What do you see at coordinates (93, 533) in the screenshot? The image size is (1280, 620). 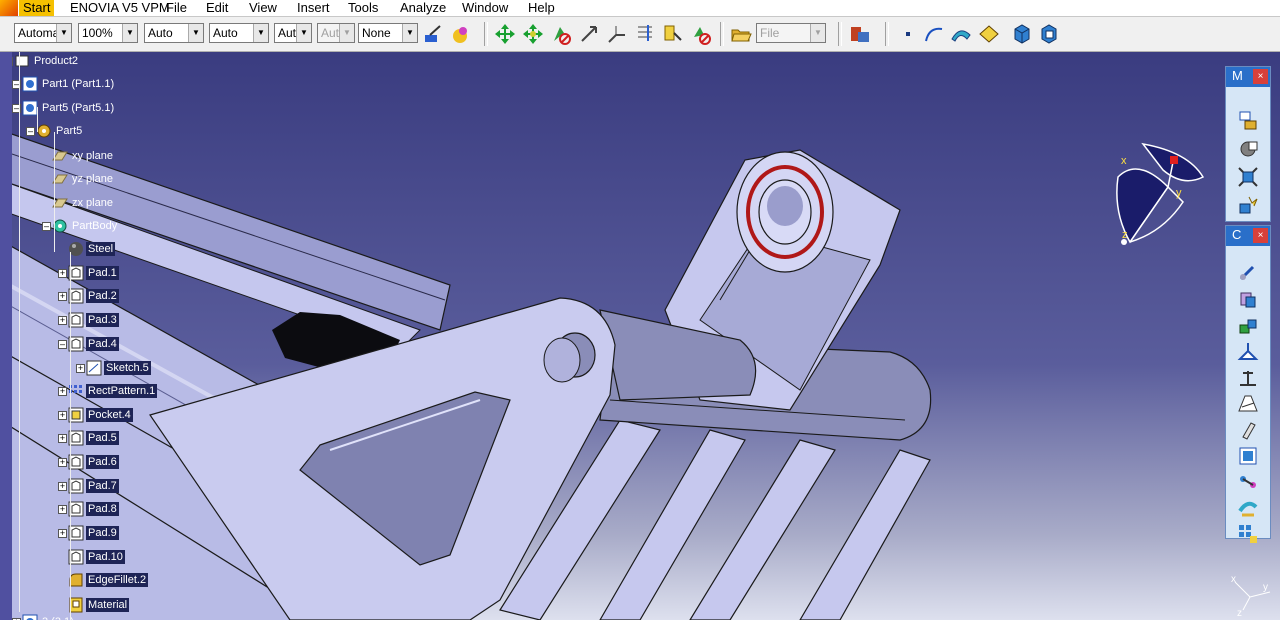 I see `tree-node-pad-9: Pad.9` at bounding box center [93, 533].